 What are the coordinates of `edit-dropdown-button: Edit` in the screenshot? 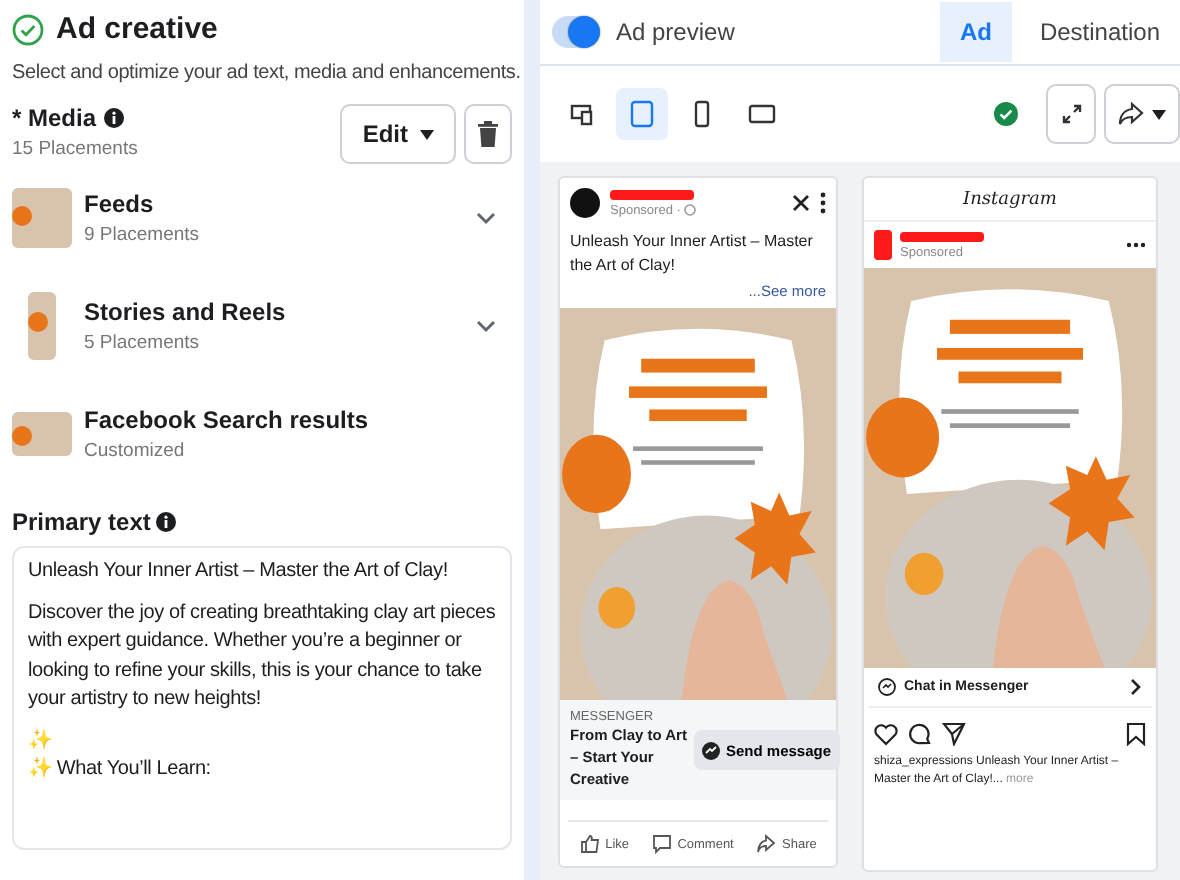 It's located at (398, 134).